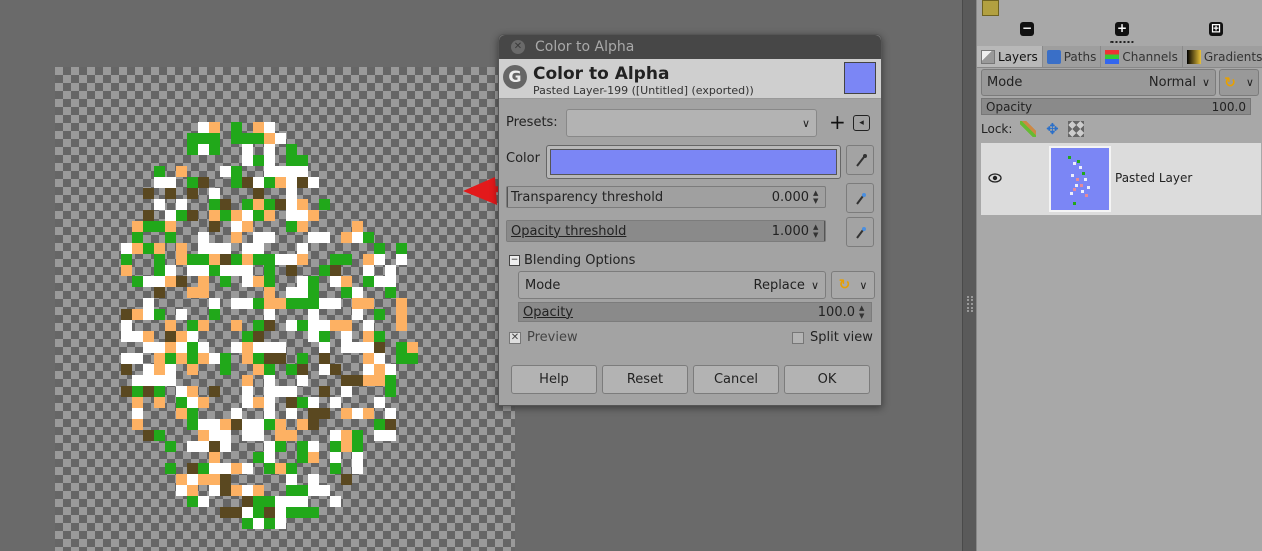 The height and width of the screenshot is (551, 1262). I want to click on split-view-checkbox: Split view, so click(832, 337).